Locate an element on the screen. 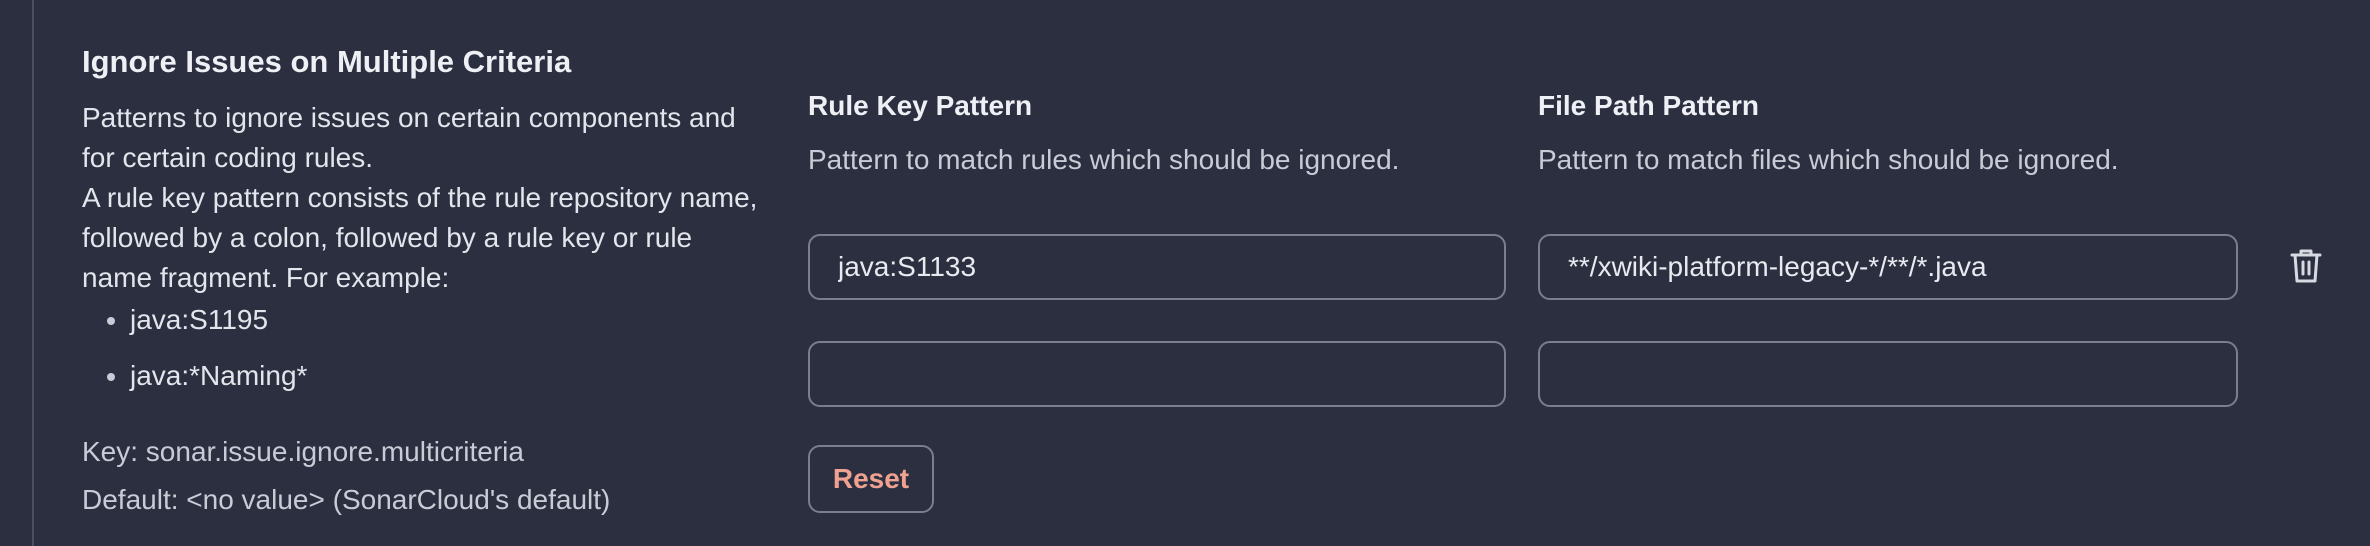  trash-icon is located at coordinates (2306, 266).